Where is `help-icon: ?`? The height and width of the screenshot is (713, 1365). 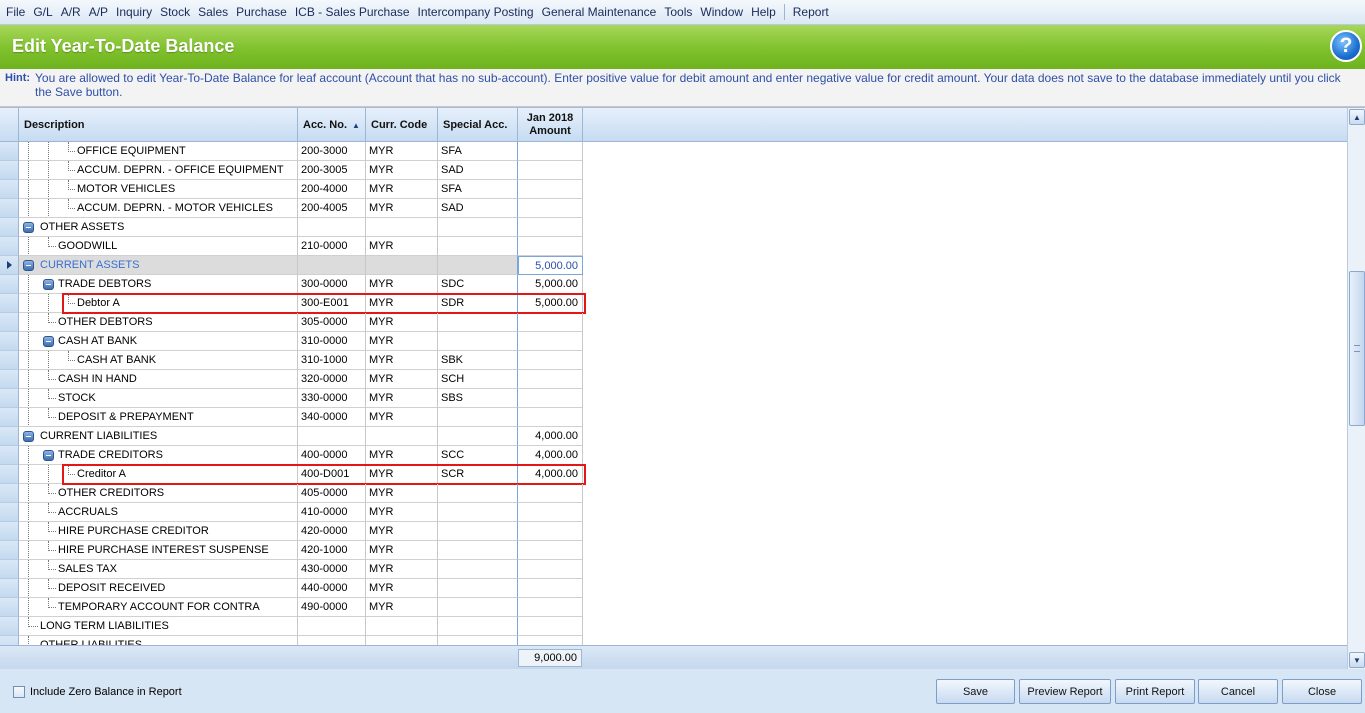 help-icon: ? is located at coordinates (1346, 46).